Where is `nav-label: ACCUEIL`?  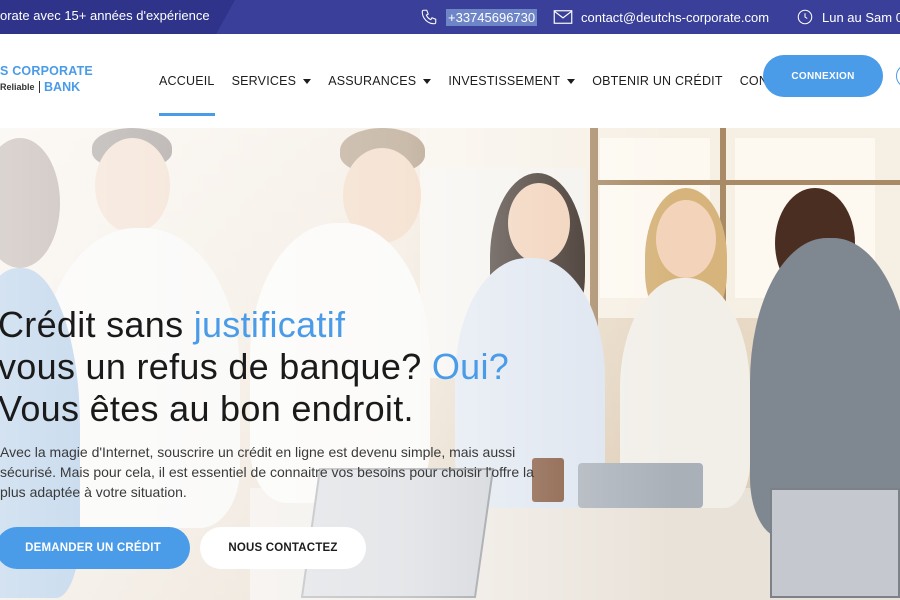 nav-label: ACCUEIL is located at coordinates (187, 81).